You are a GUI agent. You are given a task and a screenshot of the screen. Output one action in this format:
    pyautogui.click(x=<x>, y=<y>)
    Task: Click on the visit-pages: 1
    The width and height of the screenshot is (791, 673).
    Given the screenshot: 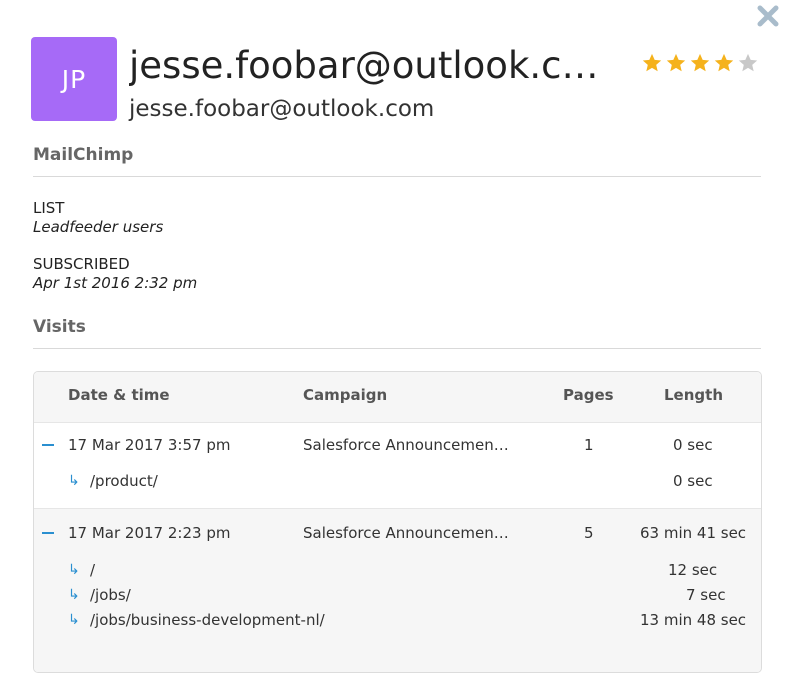 What is the action you would take?
    pyautogui.click(x=589, y=445)
    